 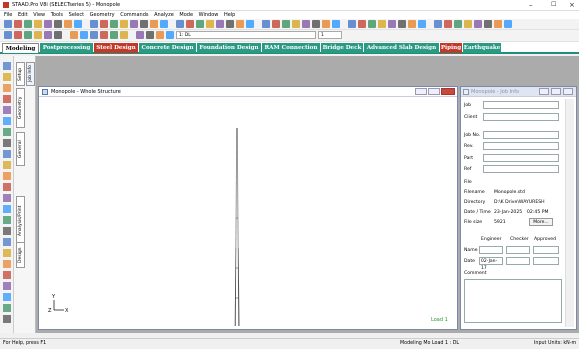 What do you see at coordinates (401, 48) in the screenshot?
I see `tab-advanced-slab-design: Advanced Slab Design` at bounding box center [401, 48].